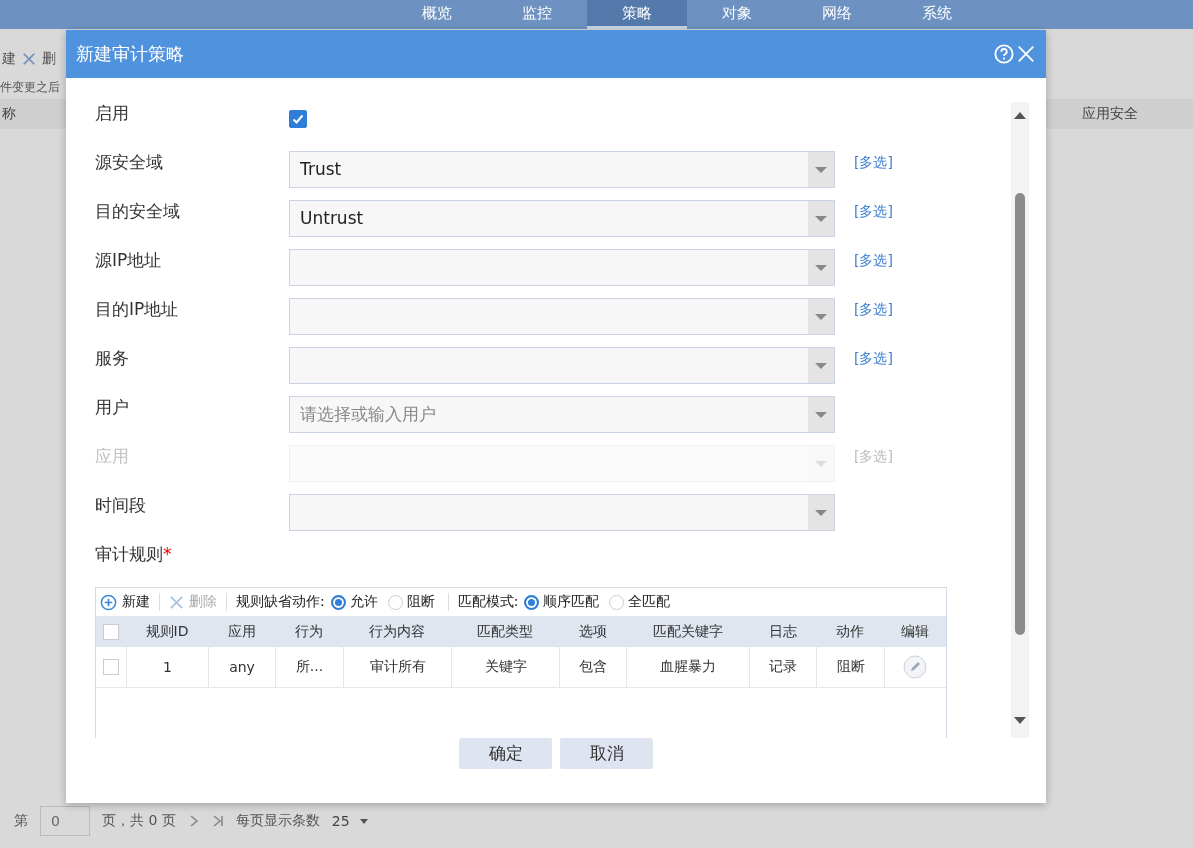  Describe the element at coordinates (687, 631) in the screenshot. I see `column-header: 匹配关键字` at that location.